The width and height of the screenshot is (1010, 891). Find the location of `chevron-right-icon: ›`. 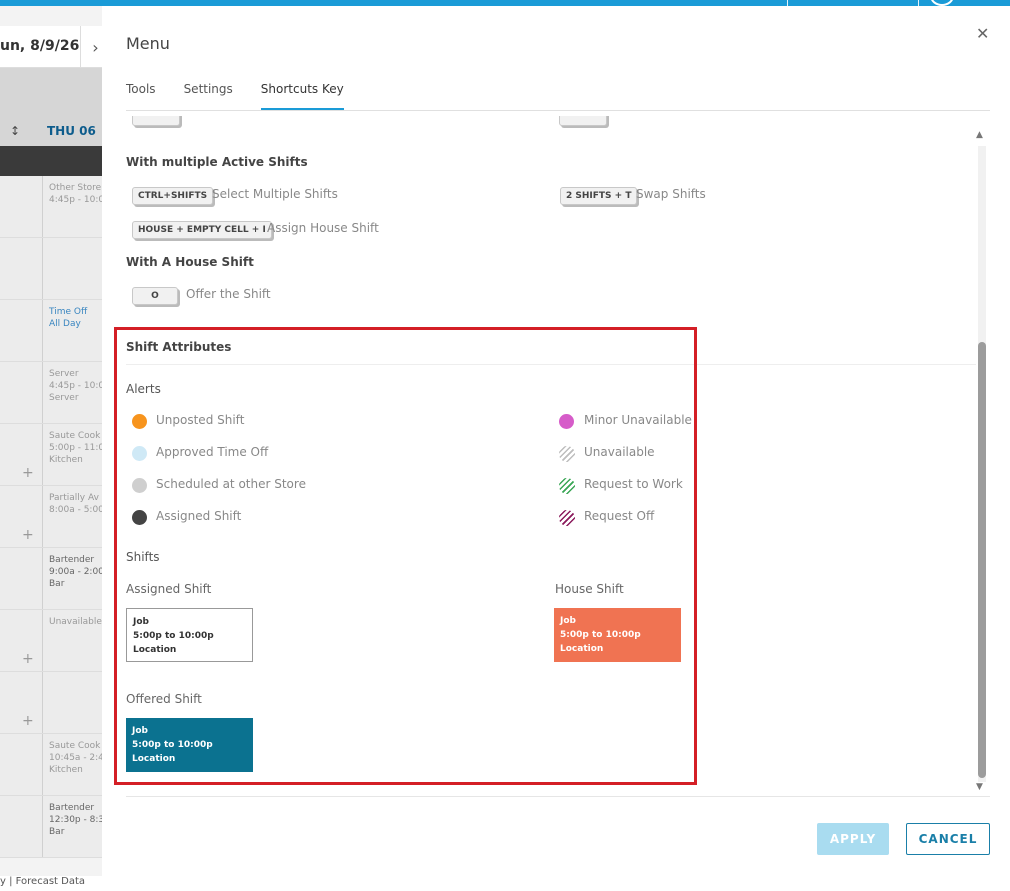

chevron-right-icon: › is located at coordinates (91, 47).